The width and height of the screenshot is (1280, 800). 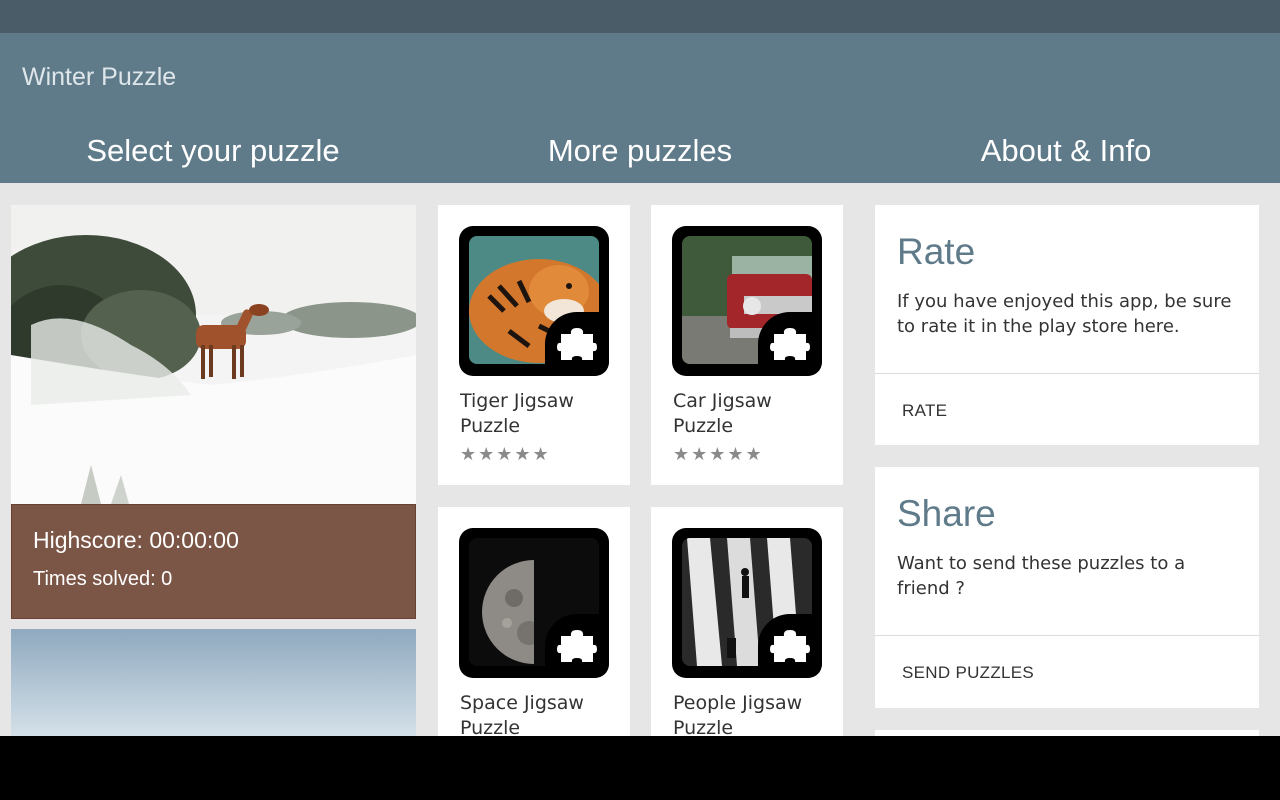 What do you see at coordinates (640, 151) in the screenshot?
I see `tab-more-puzzles: More puzzles` at bounding box center [640, 151].